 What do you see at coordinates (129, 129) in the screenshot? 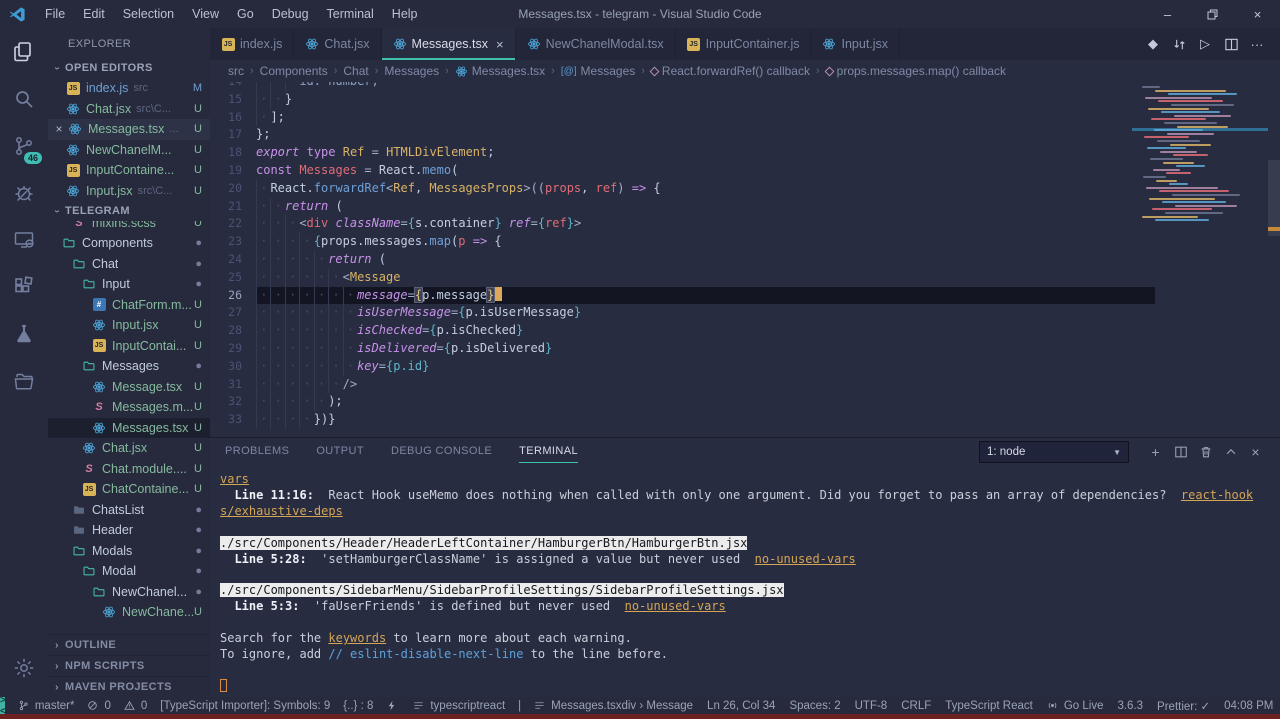
I see `open-editor-item: × Messages.tsx... U` at bounding box center [129, 129].